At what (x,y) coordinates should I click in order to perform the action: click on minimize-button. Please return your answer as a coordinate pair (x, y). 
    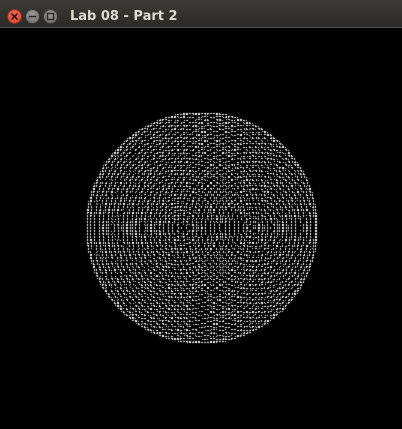
    Looking at the image, I should click on (32, 16).